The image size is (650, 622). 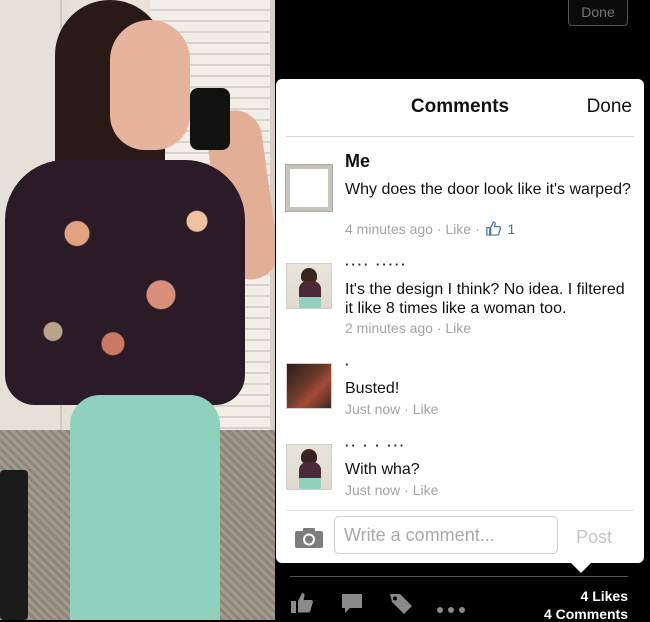 I want to click on camera-icon, so click(x=309, y=538).